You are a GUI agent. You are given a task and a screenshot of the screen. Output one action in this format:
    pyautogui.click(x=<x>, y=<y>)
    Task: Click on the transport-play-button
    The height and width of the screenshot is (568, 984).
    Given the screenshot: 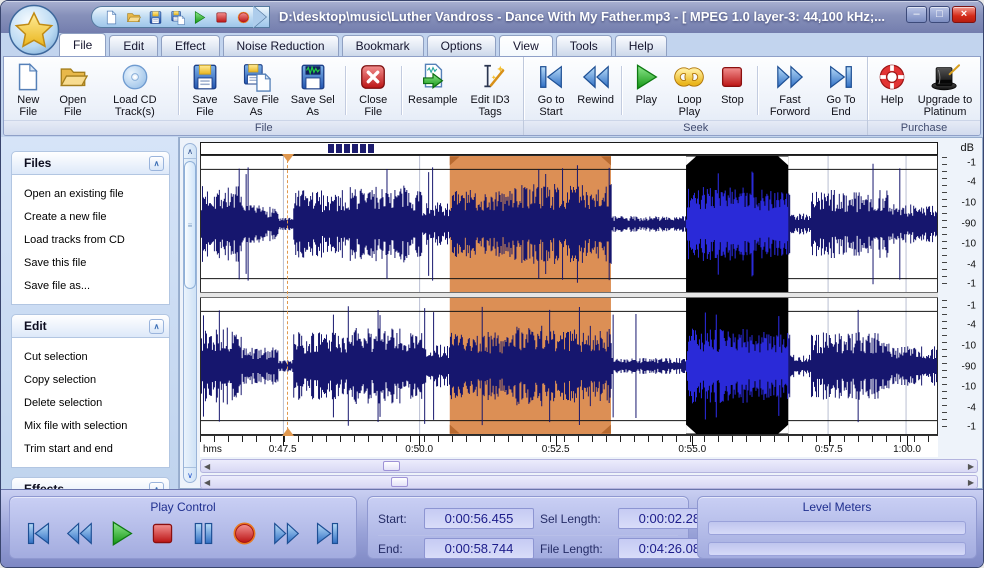 What is the action you would take?
    pyautogui.click(x=121, y=533)
    